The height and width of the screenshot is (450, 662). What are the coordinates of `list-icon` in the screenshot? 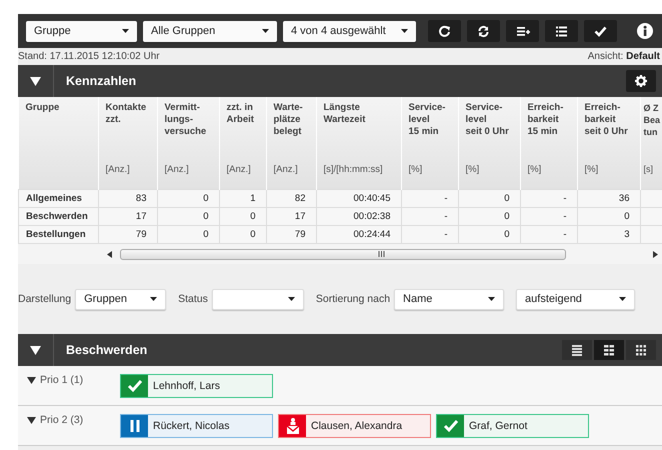 It's located at (561, 31).